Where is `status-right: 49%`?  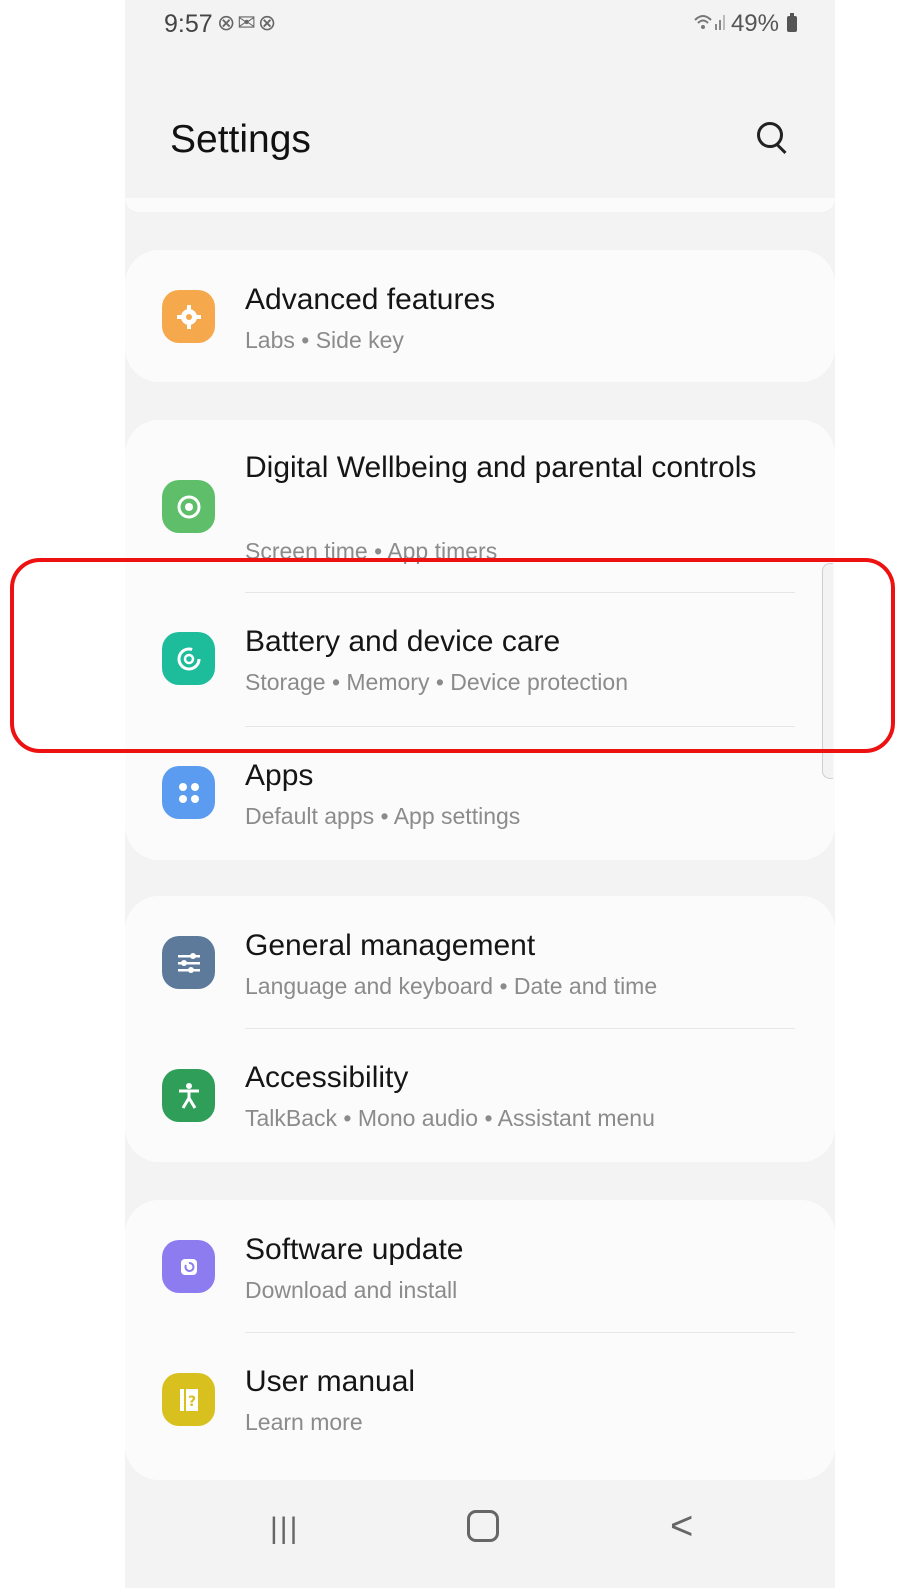 status-right: 49% is located at coordinates (745, 24).